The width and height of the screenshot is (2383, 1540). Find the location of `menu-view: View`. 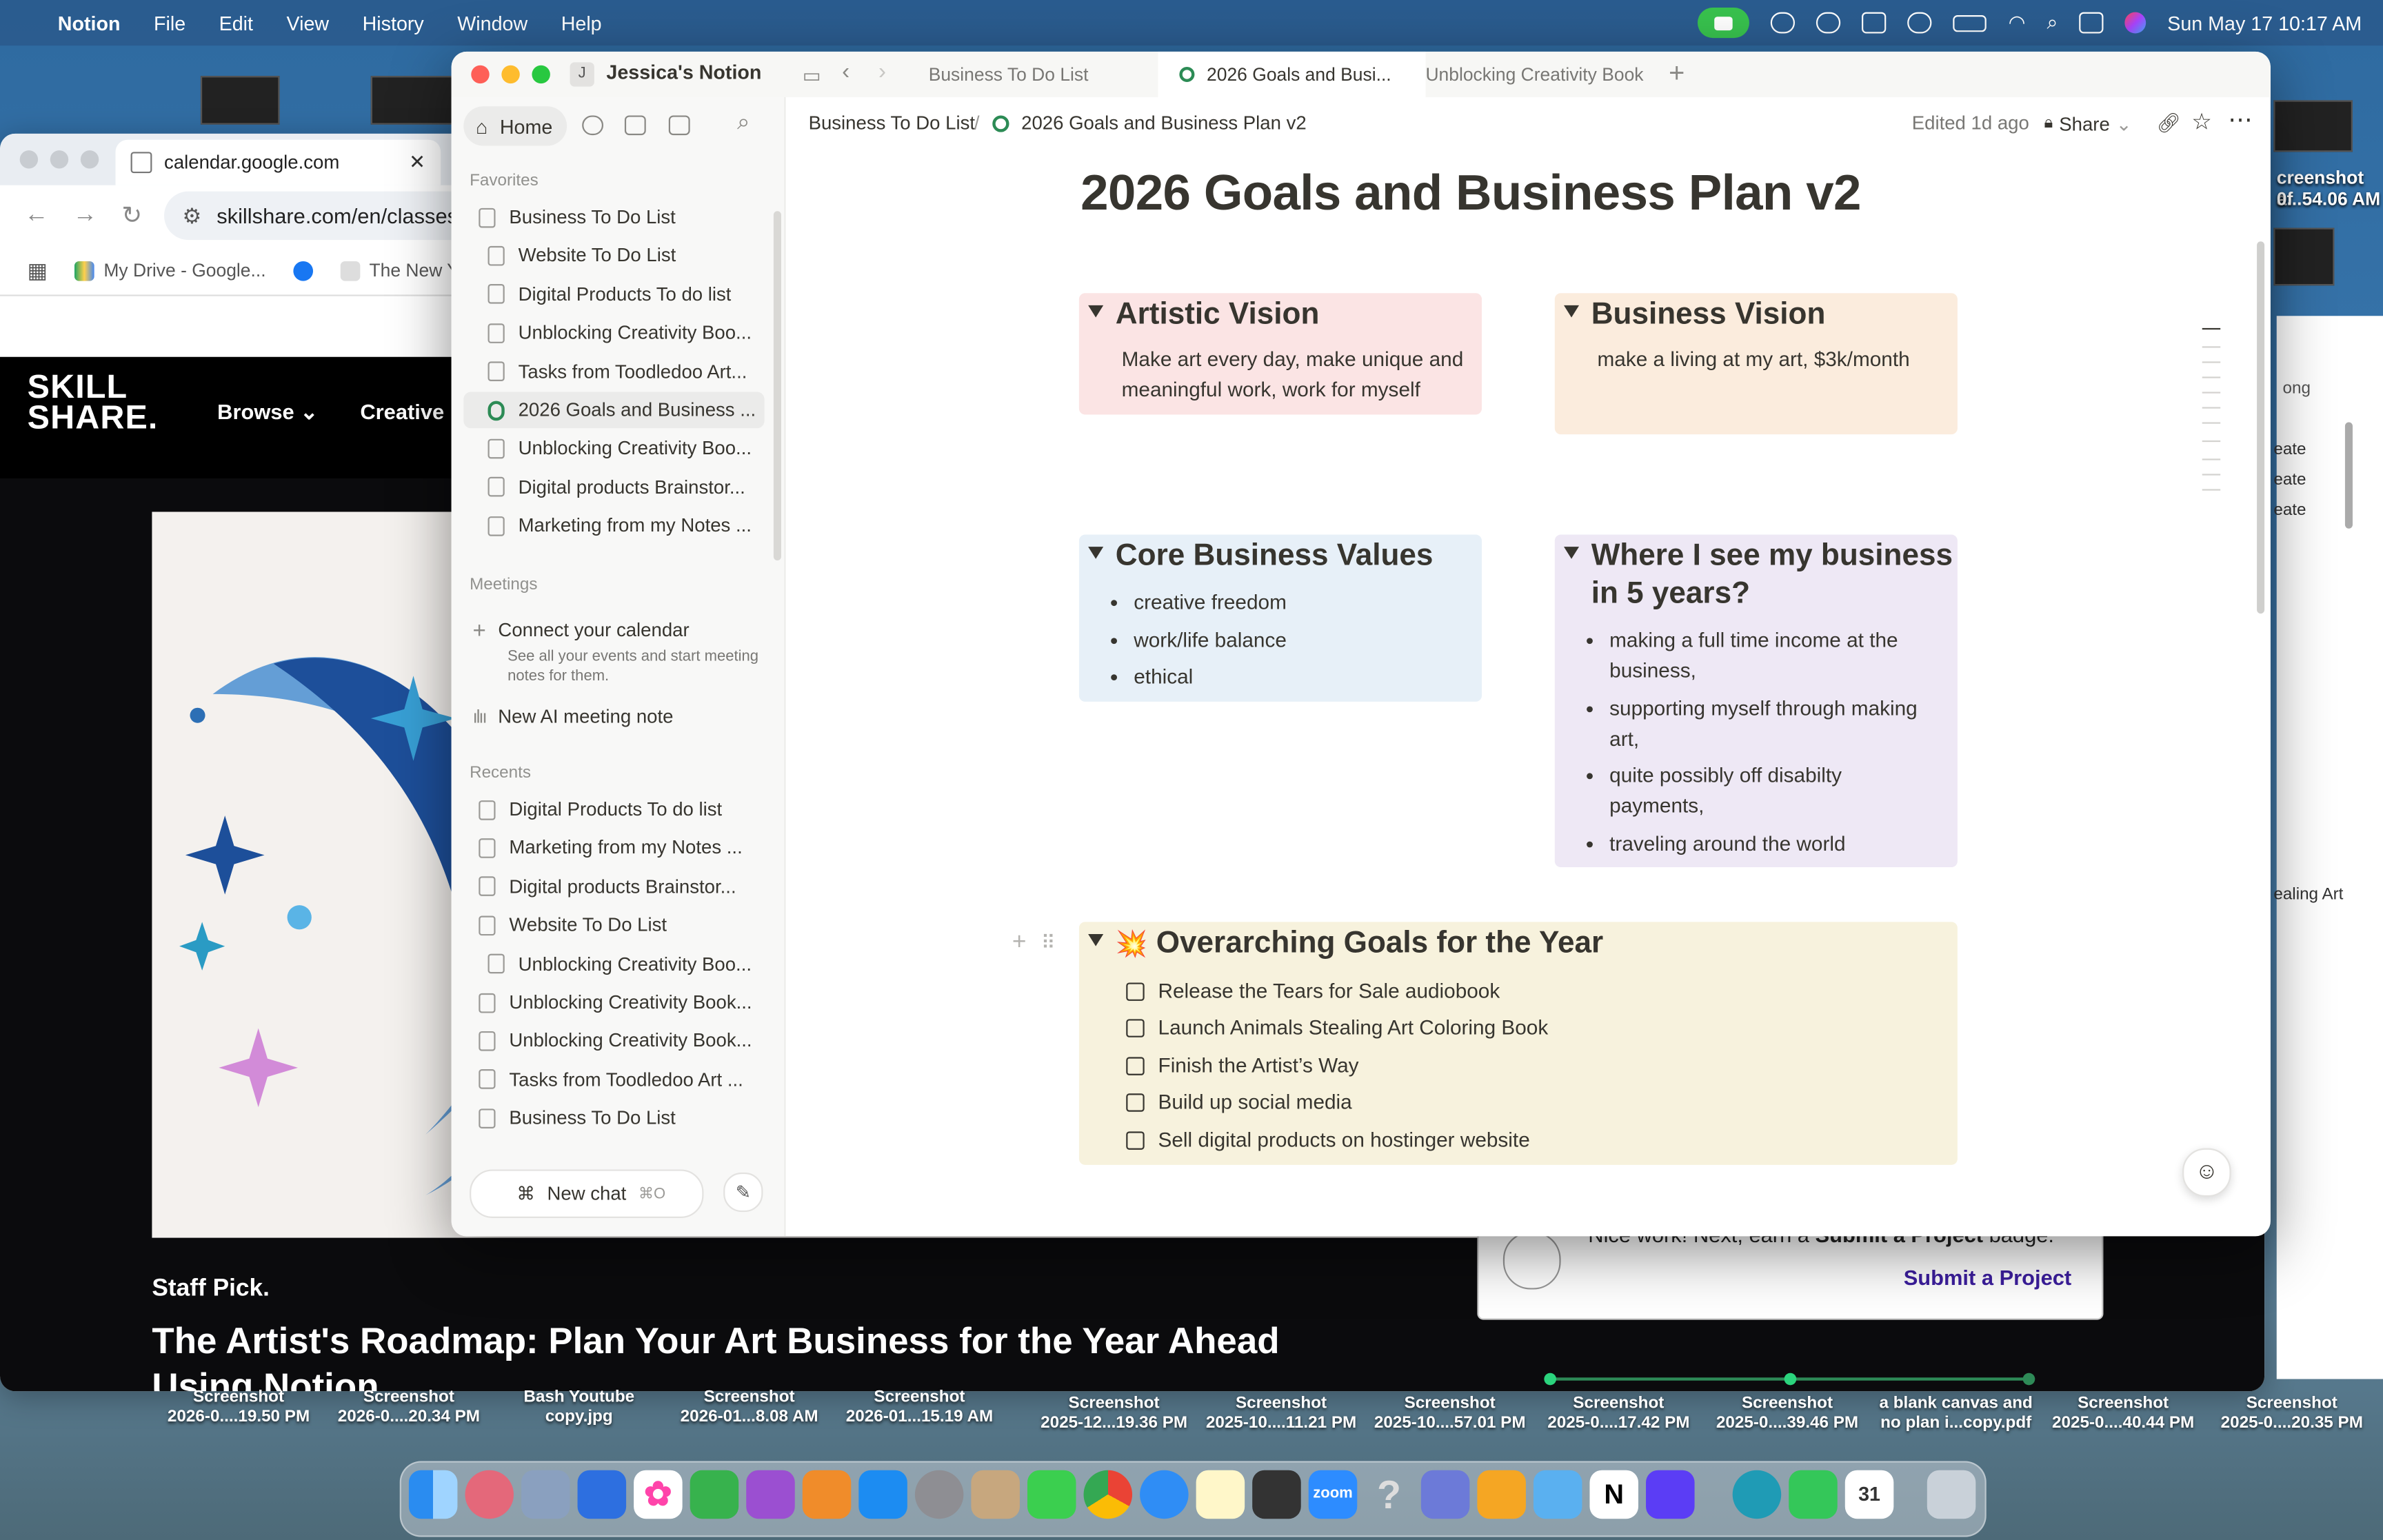

menu-view: View is located at coordinates (308, 23).